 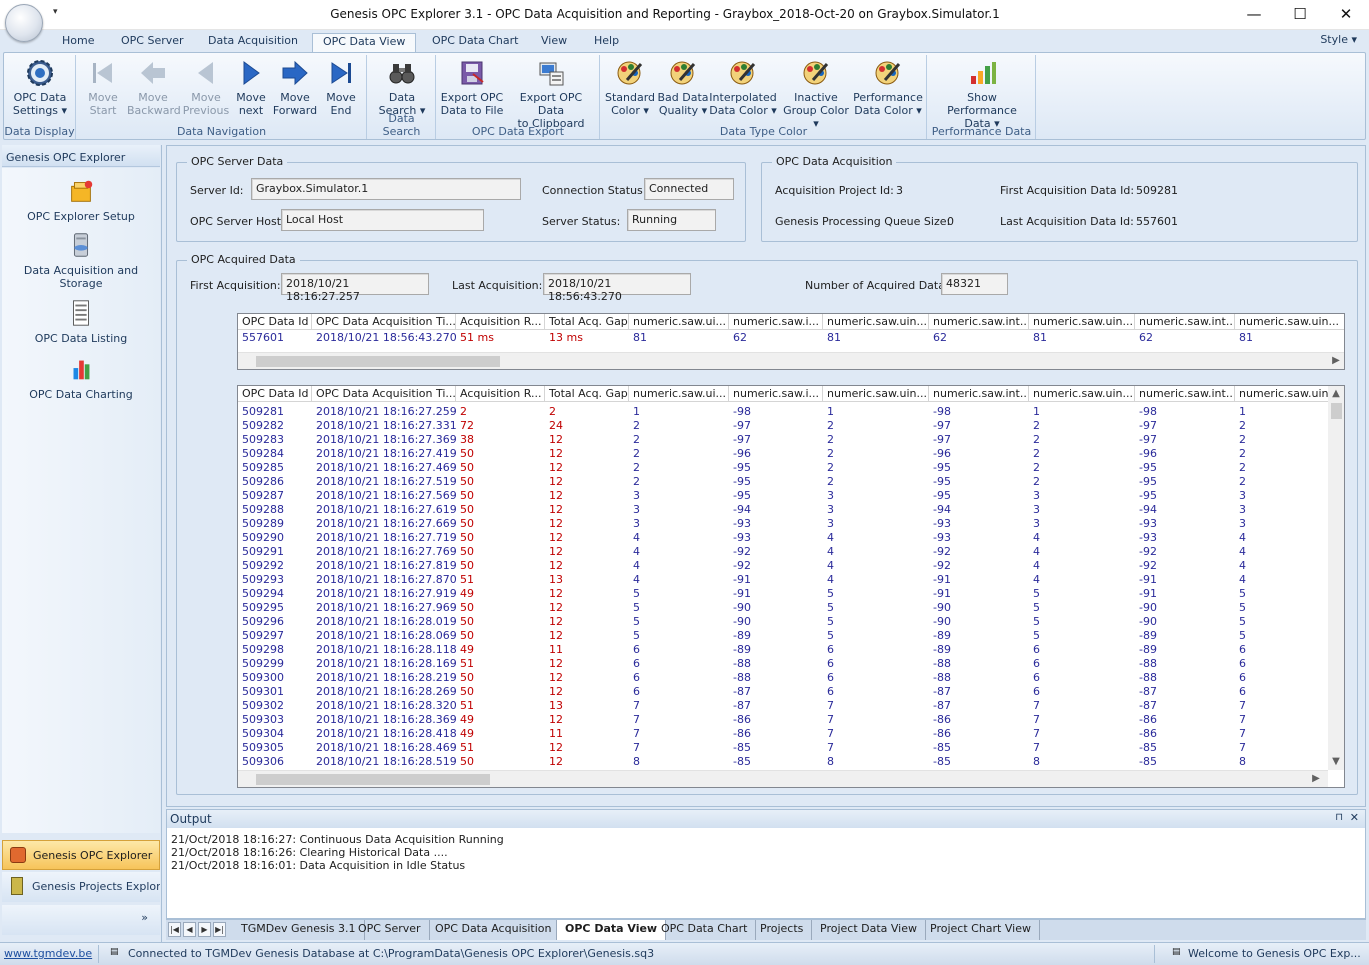 I want to click on nav-item-opc-data-listing: OPC Data Listing, so click(x=81, y=321).